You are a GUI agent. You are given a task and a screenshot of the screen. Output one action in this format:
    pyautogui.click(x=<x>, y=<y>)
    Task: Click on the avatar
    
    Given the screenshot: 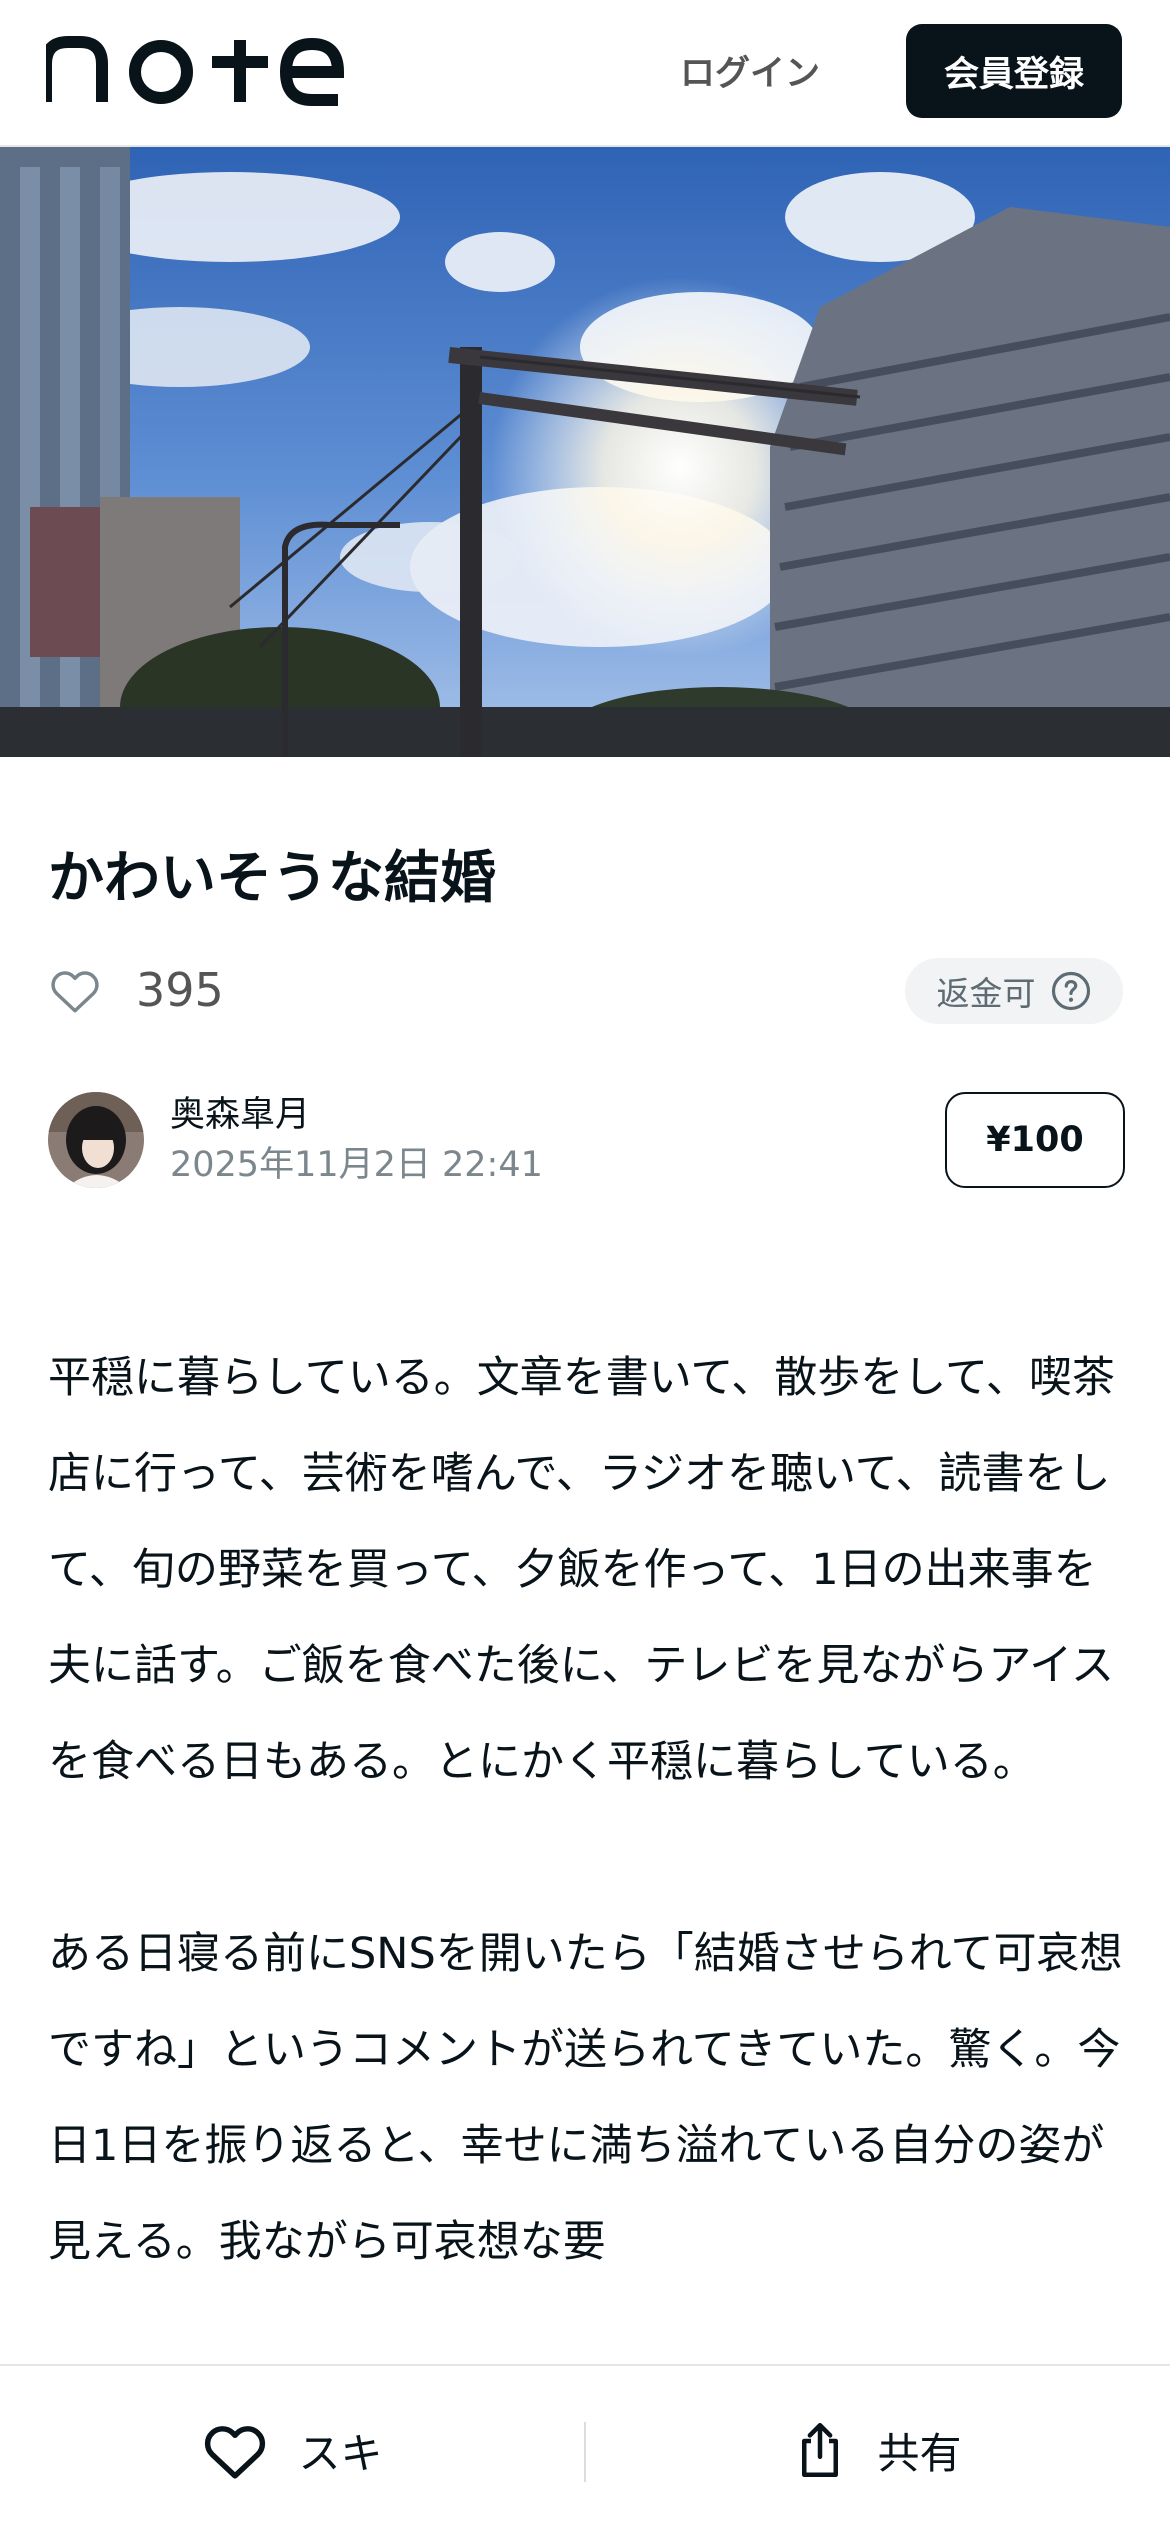 What is the action you would take?
    pyautogui.click(x=96, y=1140)
    